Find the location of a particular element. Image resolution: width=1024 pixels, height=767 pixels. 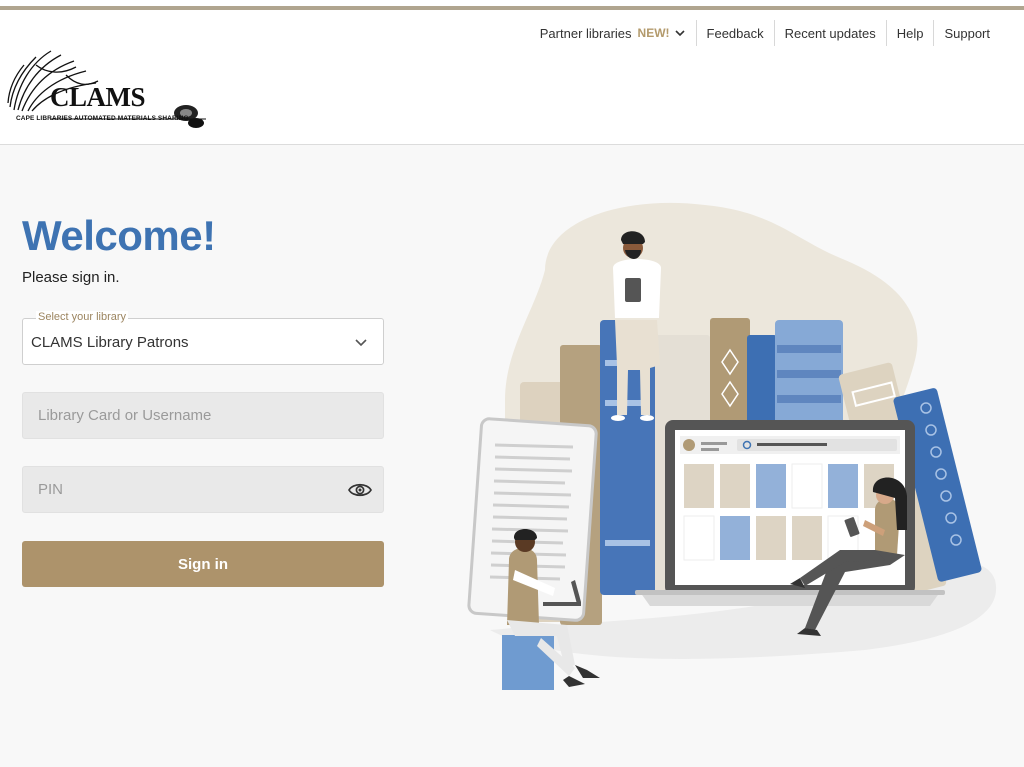

feedback-link: Feedback is located at coordinates (734, 33).